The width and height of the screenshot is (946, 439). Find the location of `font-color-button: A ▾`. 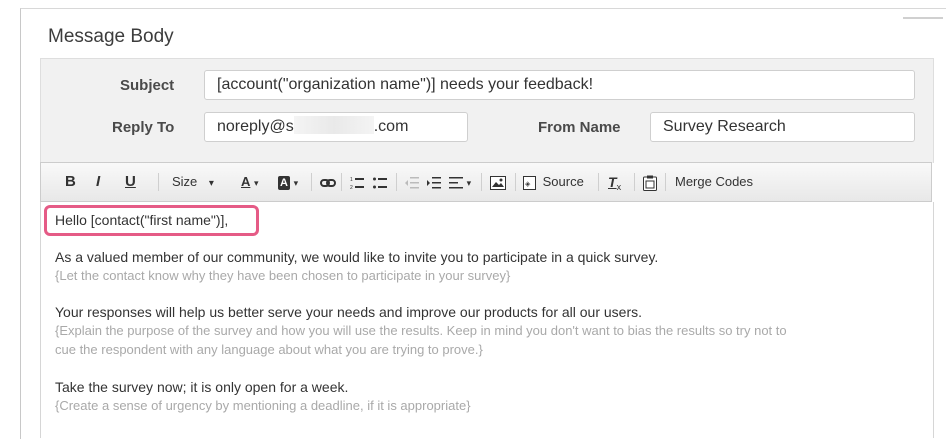

font-color-button: A ▾ is located at coordinates (250, 182).